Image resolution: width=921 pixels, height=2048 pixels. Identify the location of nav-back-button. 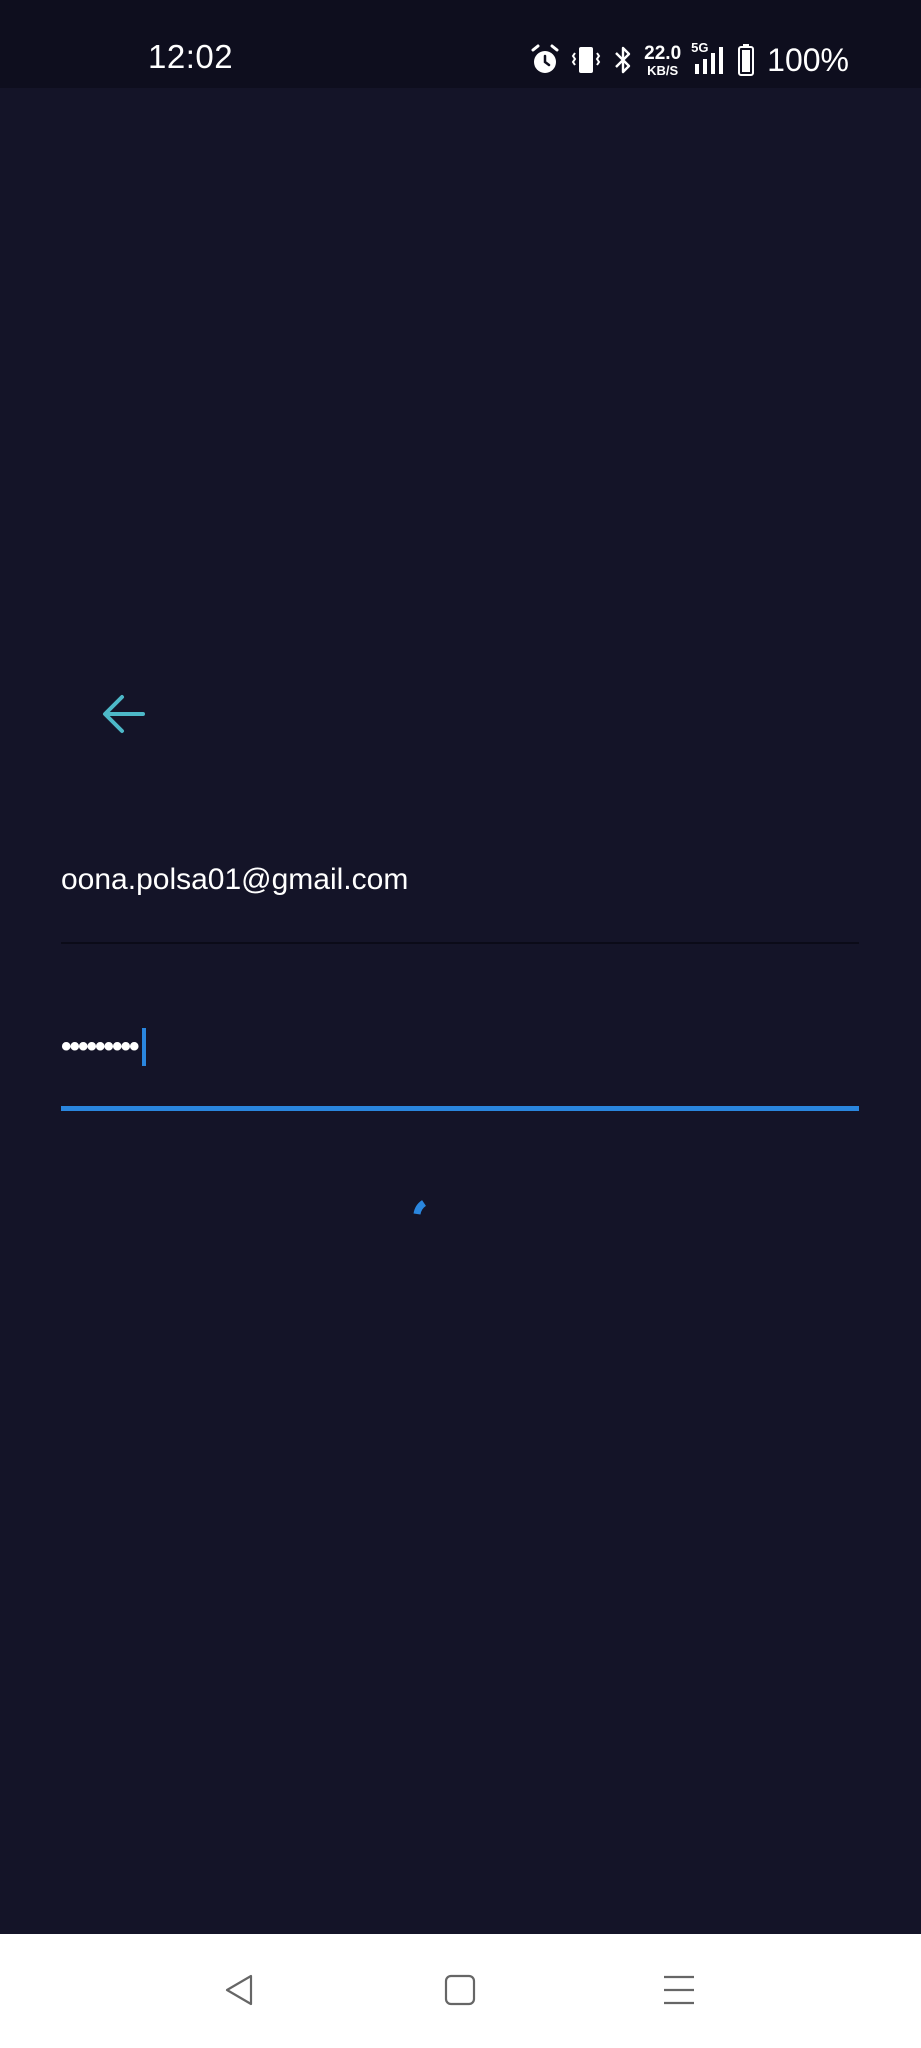
(239, 1992).